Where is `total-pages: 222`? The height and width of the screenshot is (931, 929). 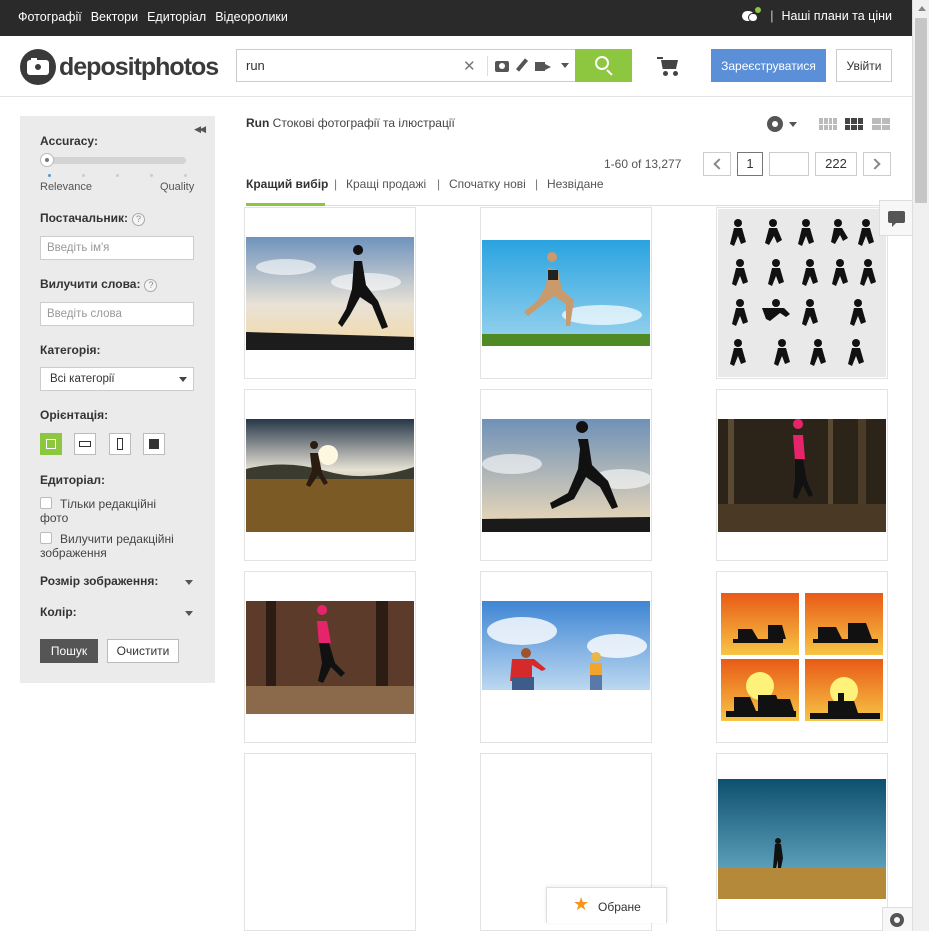 total-pages: 222 is located at coordinates (836, 164).